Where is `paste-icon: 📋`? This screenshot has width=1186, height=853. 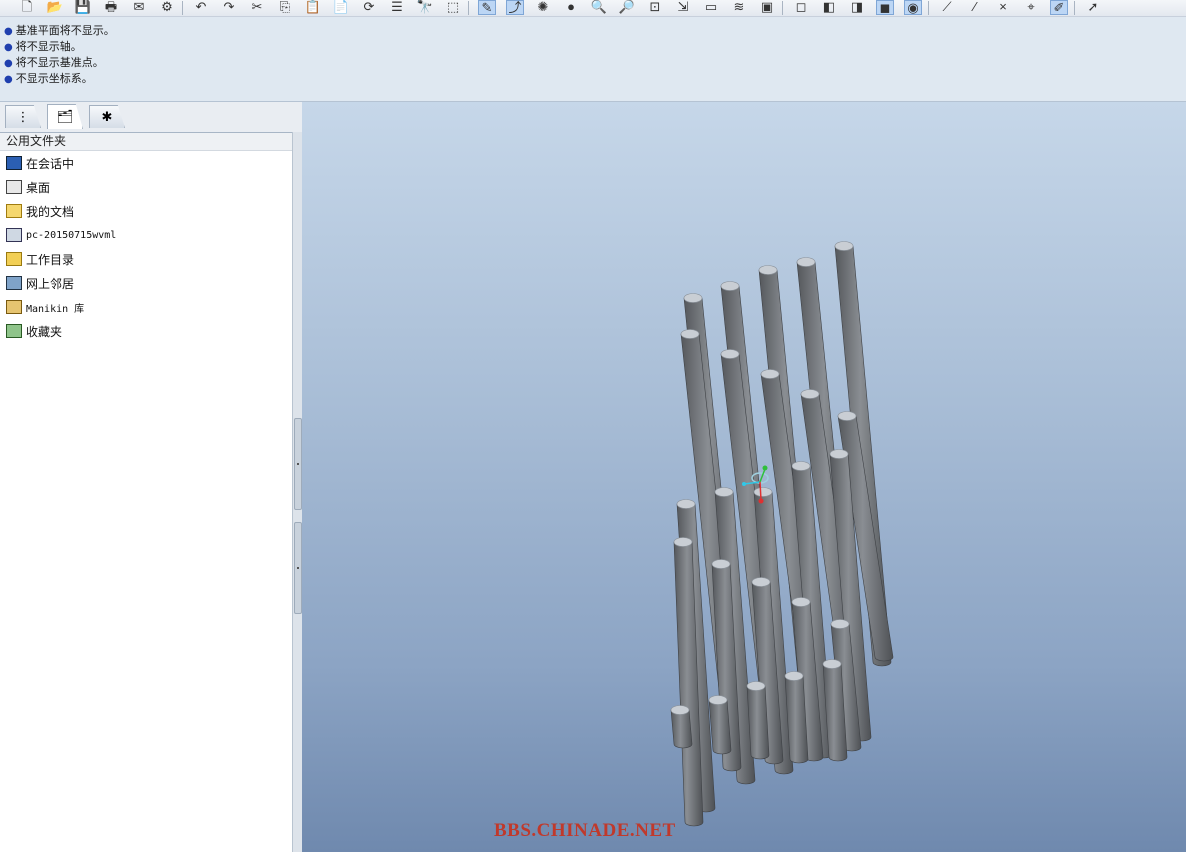
paste-icon: 📋 is located at coordinates (313, 7).